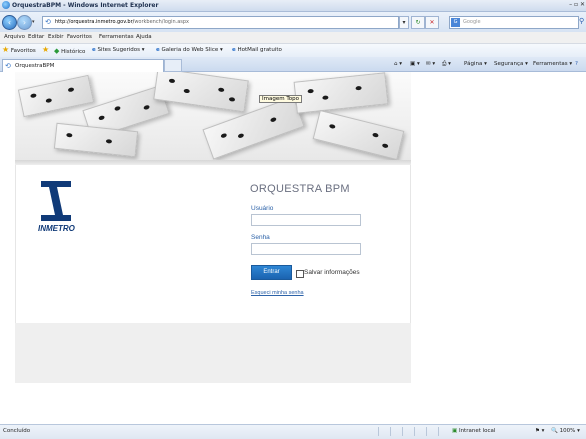  What do you see at coordinates (213, 118) in the screenshot?
I see `banner-image` at bounding box center [213, 118].